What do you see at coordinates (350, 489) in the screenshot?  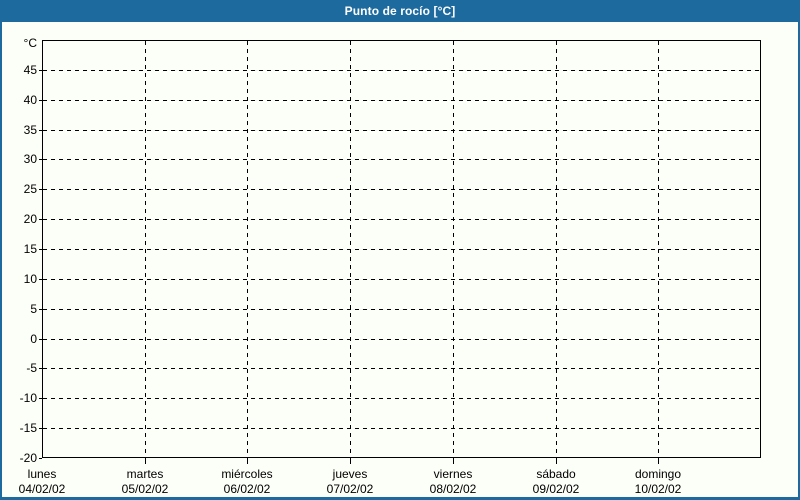 I see `x-date-label: 07/02/02` at bounding box center [350, 489].